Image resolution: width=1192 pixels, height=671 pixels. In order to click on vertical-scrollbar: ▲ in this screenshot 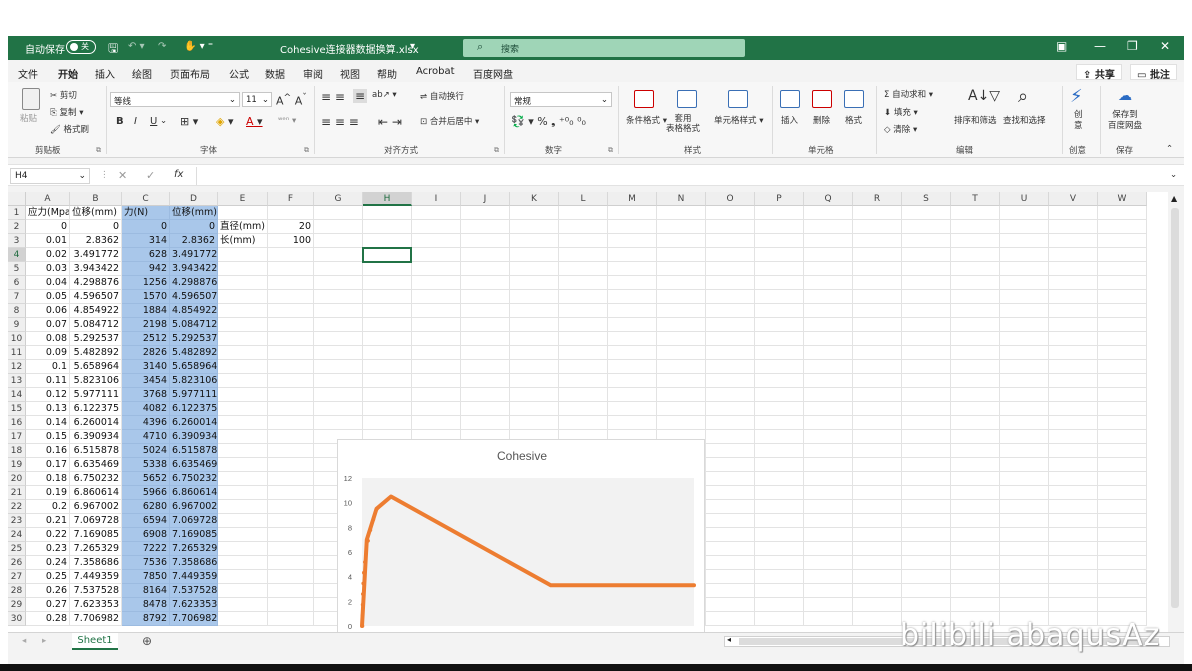, I will do `click(1175, 412)`.